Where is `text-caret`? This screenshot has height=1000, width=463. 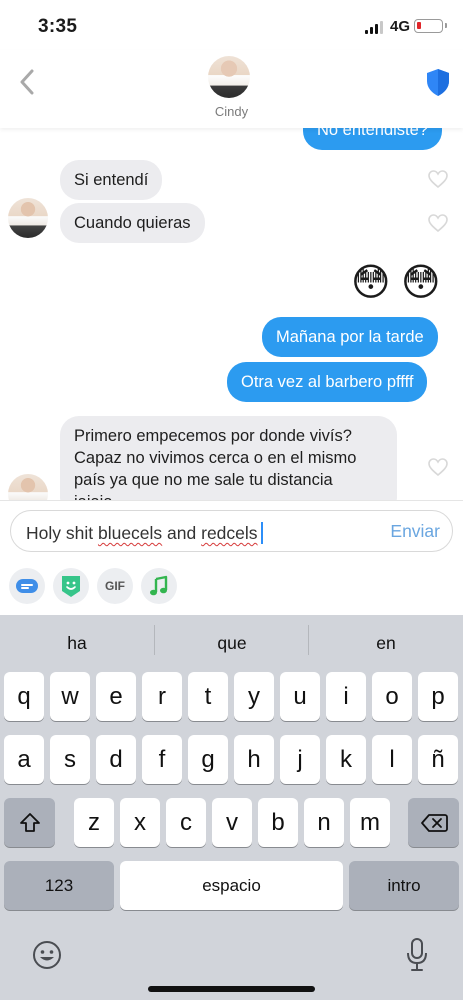 text-caret is located at coordinates (261, 533).